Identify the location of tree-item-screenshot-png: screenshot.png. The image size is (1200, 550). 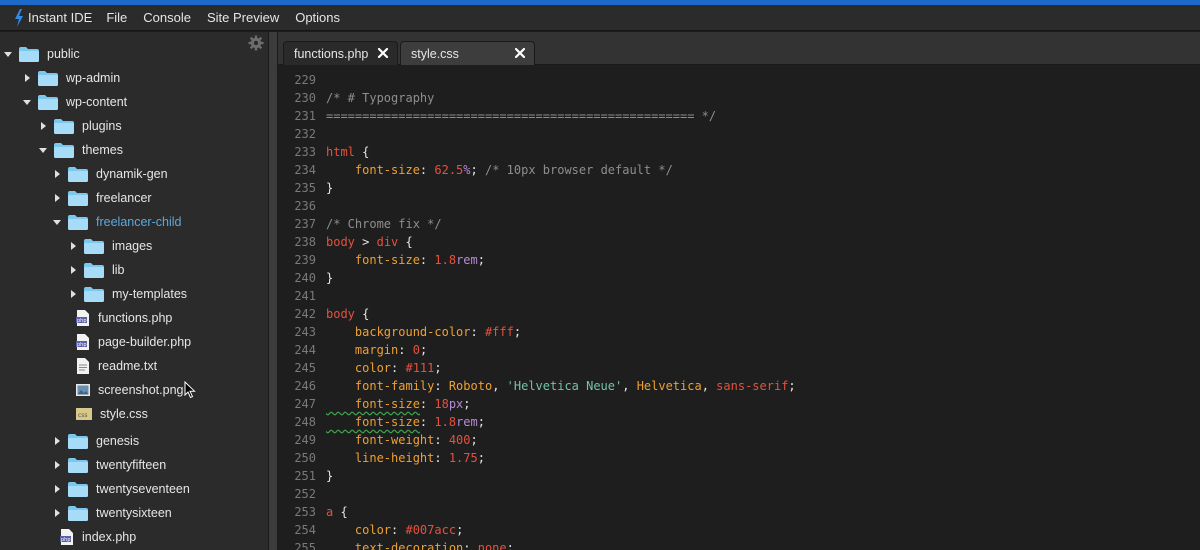
(129, 390).